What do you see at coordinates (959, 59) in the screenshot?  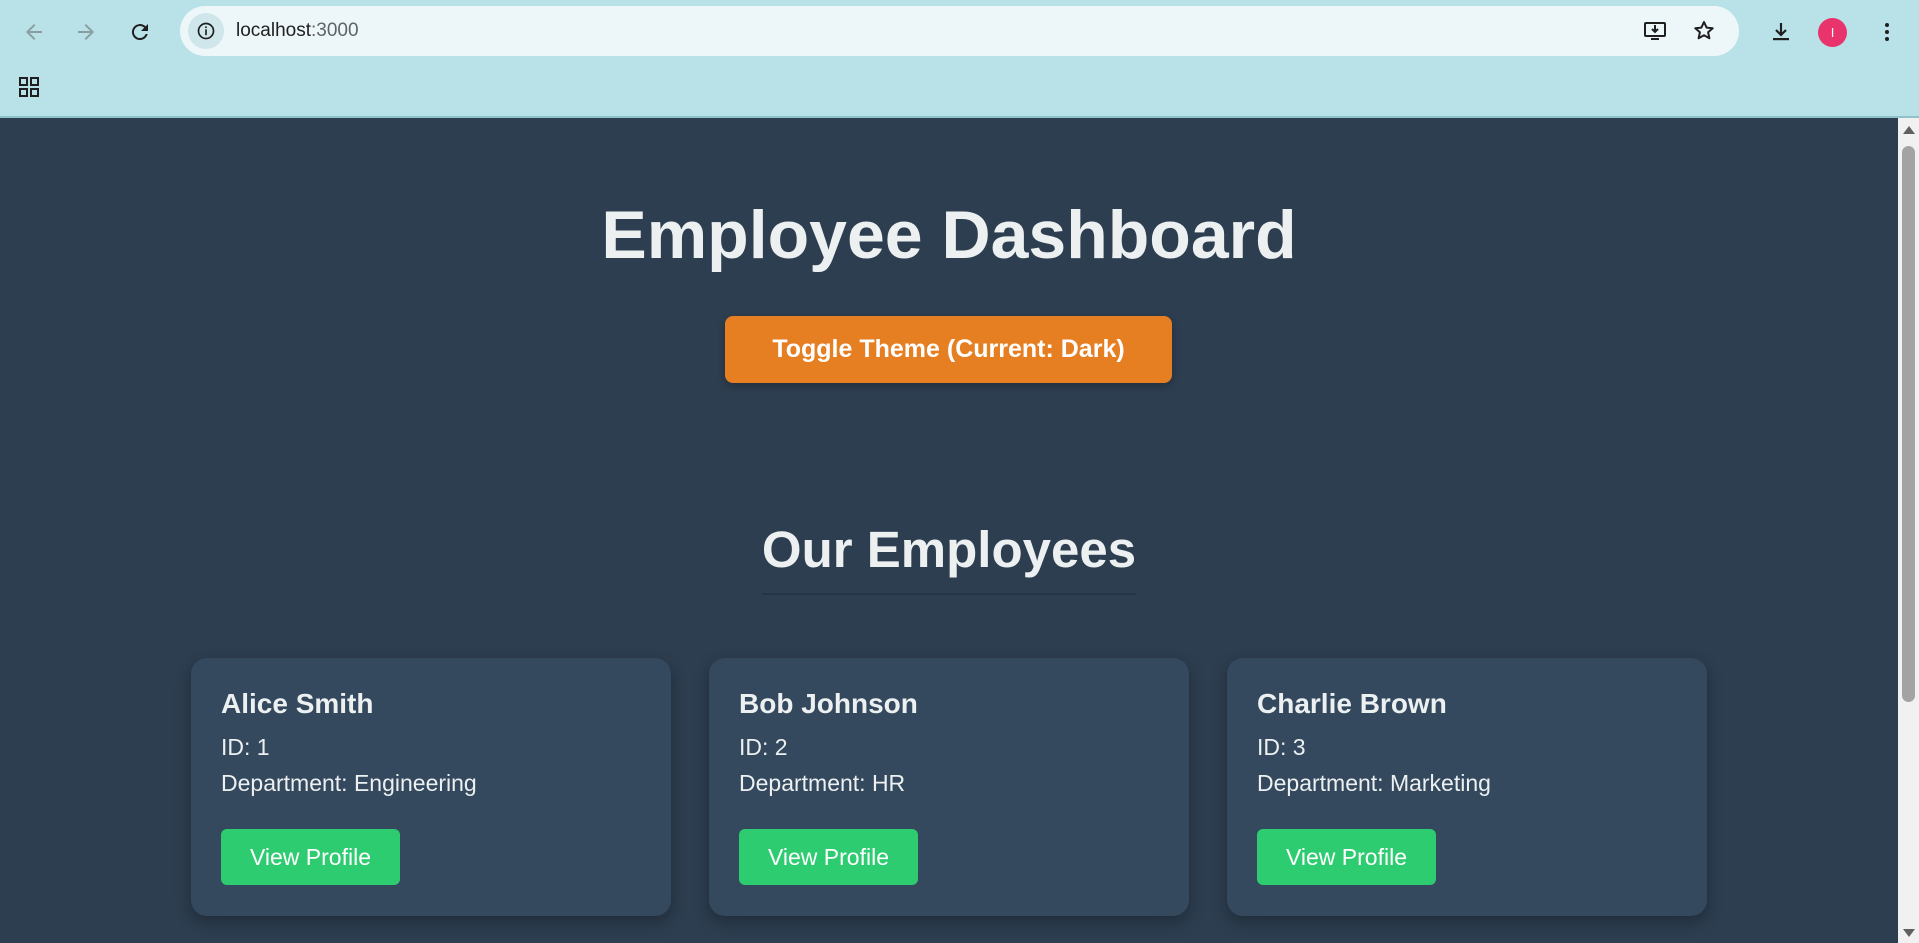 I see `browser-toolbar: localhost:3000 I` at bounding box center [959, 59].